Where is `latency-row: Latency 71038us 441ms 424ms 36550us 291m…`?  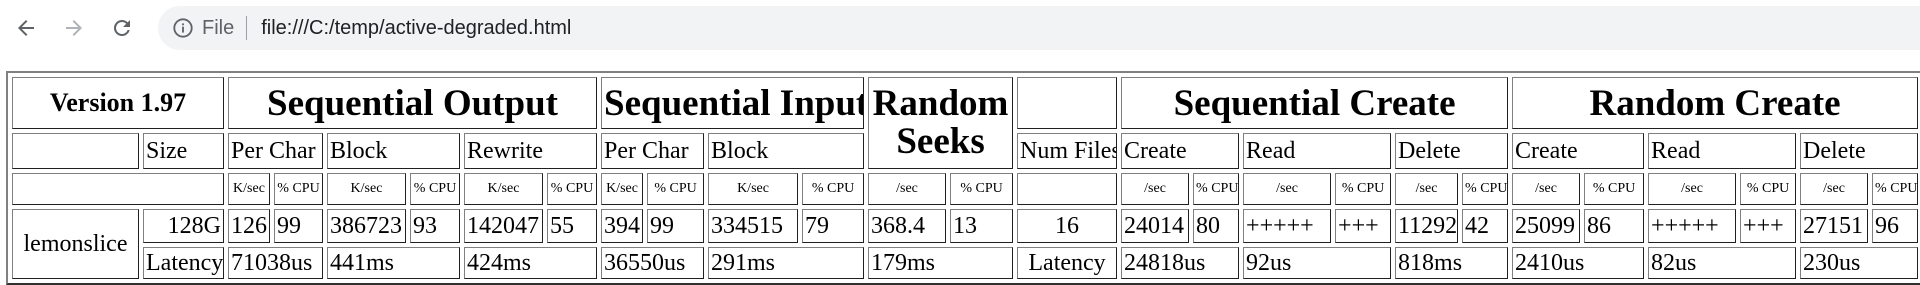
latency-row: Latency 71038us 441ms 424ms 36550us 291m… is located at coordinates (965, 263).